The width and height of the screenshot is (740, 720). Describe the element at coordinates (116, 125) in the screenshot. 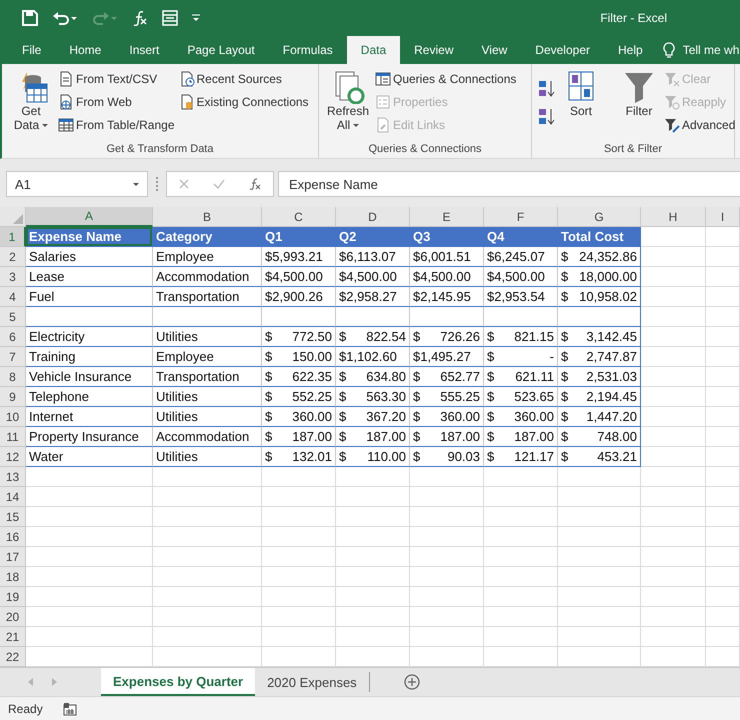

I see `ribbon-button: From Table/Range` at that location.